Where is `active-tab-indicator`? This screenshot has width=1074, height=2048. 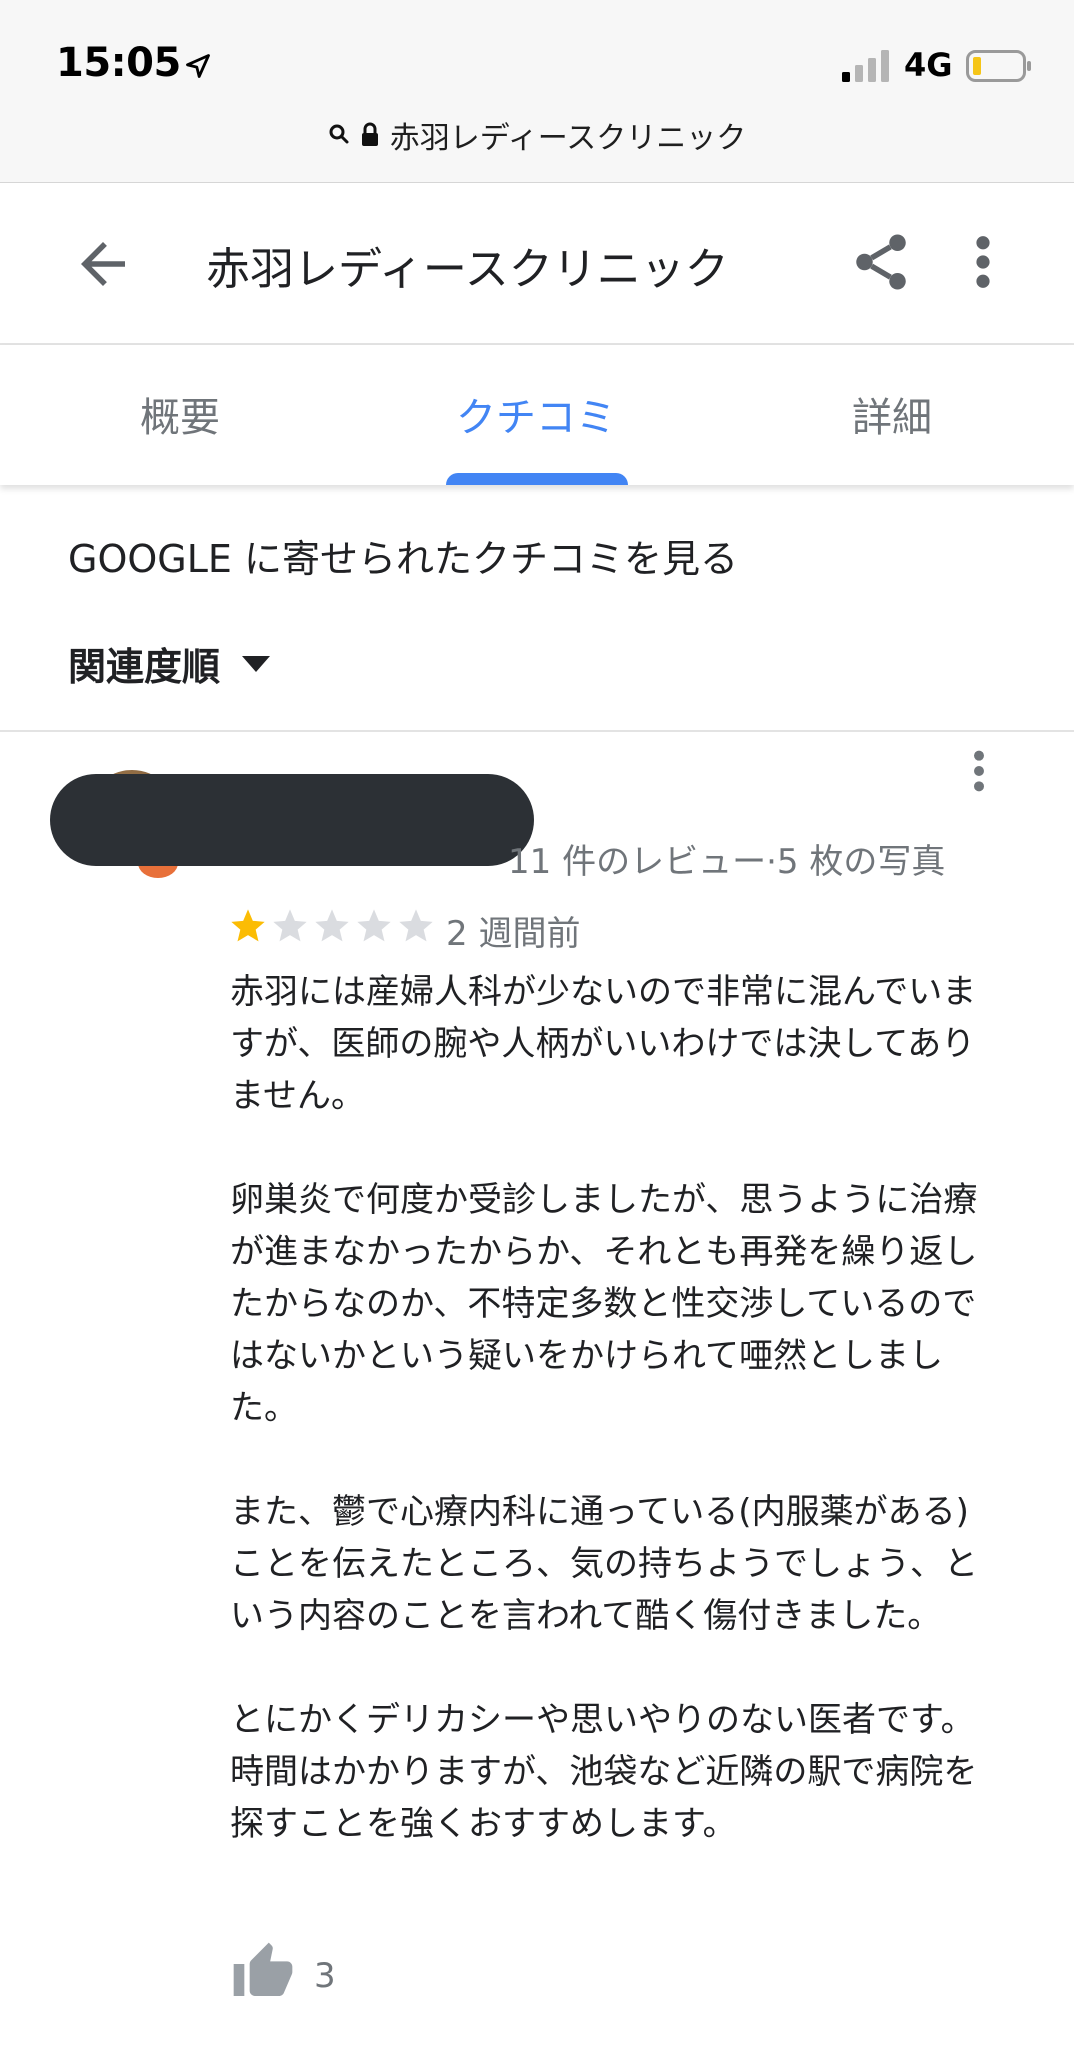 active-tab-indicator is located at coordinates (537, 479).